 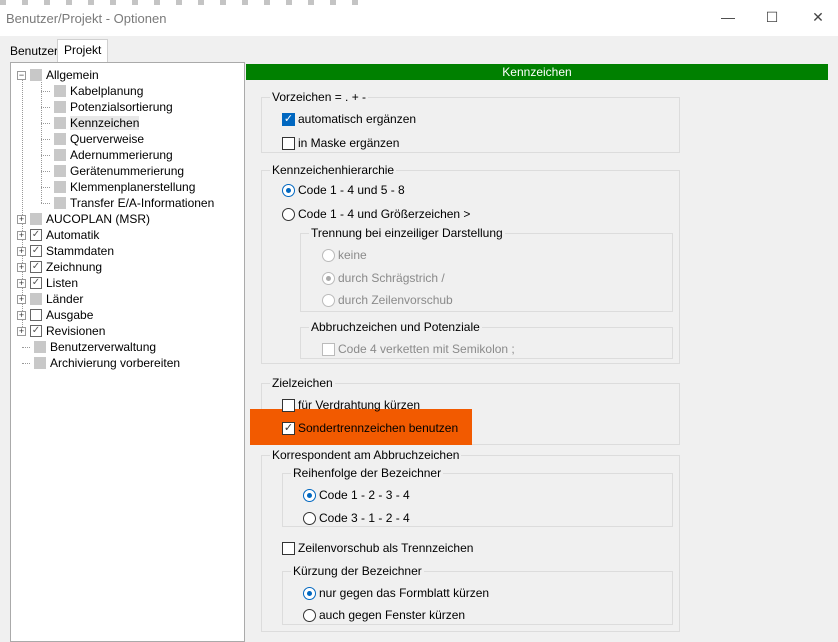 I want to click on collapse-icon: −, so click(x=21, y=75).